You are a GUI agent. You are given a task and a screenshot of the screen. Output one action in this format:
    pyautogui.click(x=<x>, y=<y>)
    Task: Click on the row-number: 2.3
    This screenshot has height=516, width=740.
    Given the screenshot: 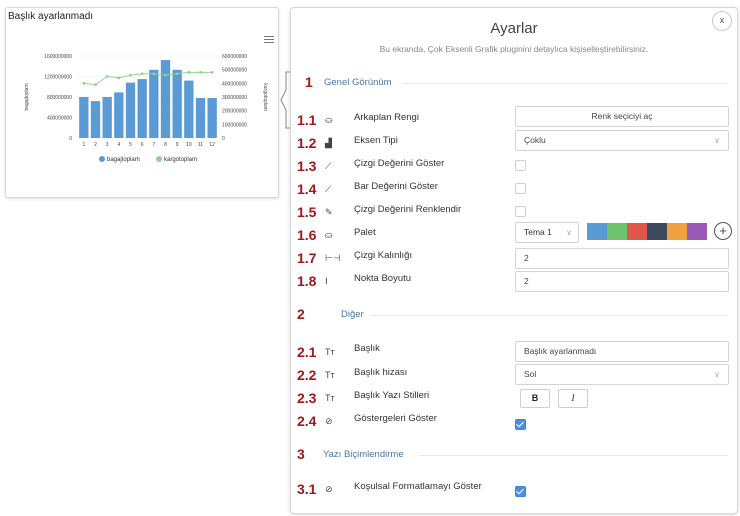 What is the action you would take?
    pyautogui.click(x=307, y=398)
    